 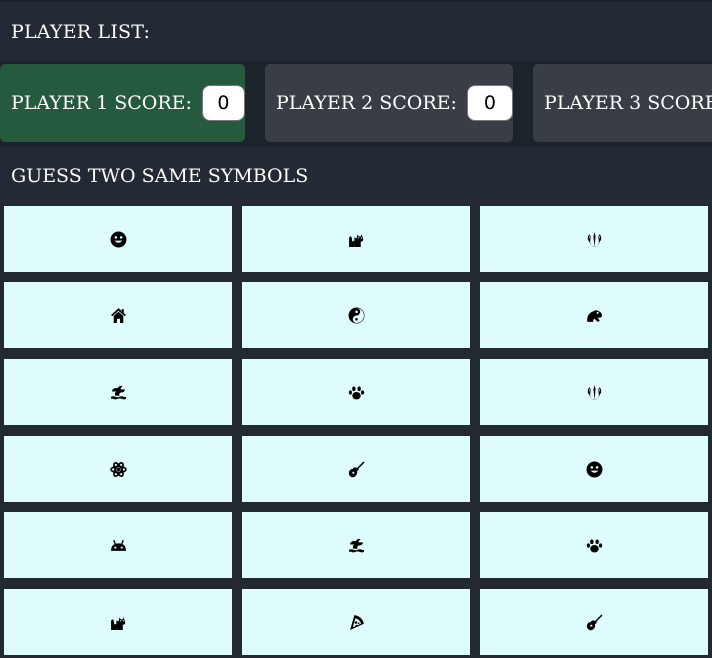 What do you see at coordinates (489, 103) in the screenshot?
I see `player-2-score: 0` at bounding box center [489, 103].